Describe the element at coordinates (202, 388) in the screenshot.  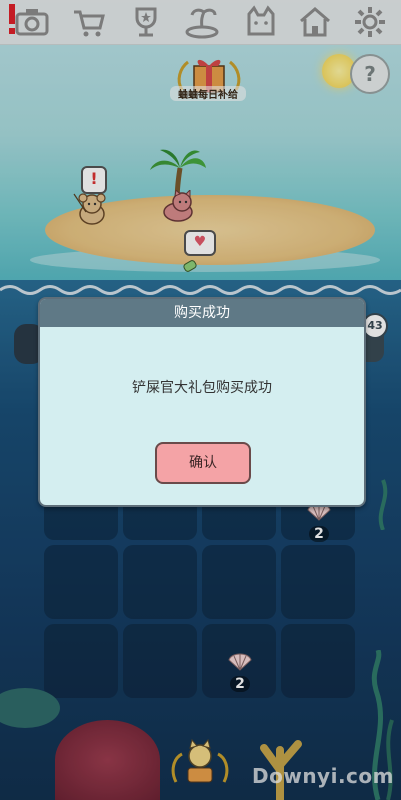
I see `dialog-message: 铲屎官大礼包购买成功` at that location.